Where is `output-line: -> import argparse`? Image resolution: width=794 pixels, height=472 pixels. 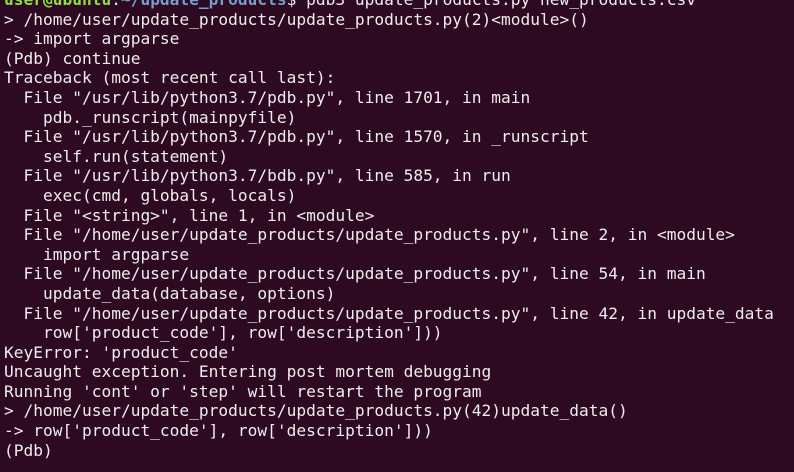
output-line: -> import argparse is located at coordinates (92, 39).